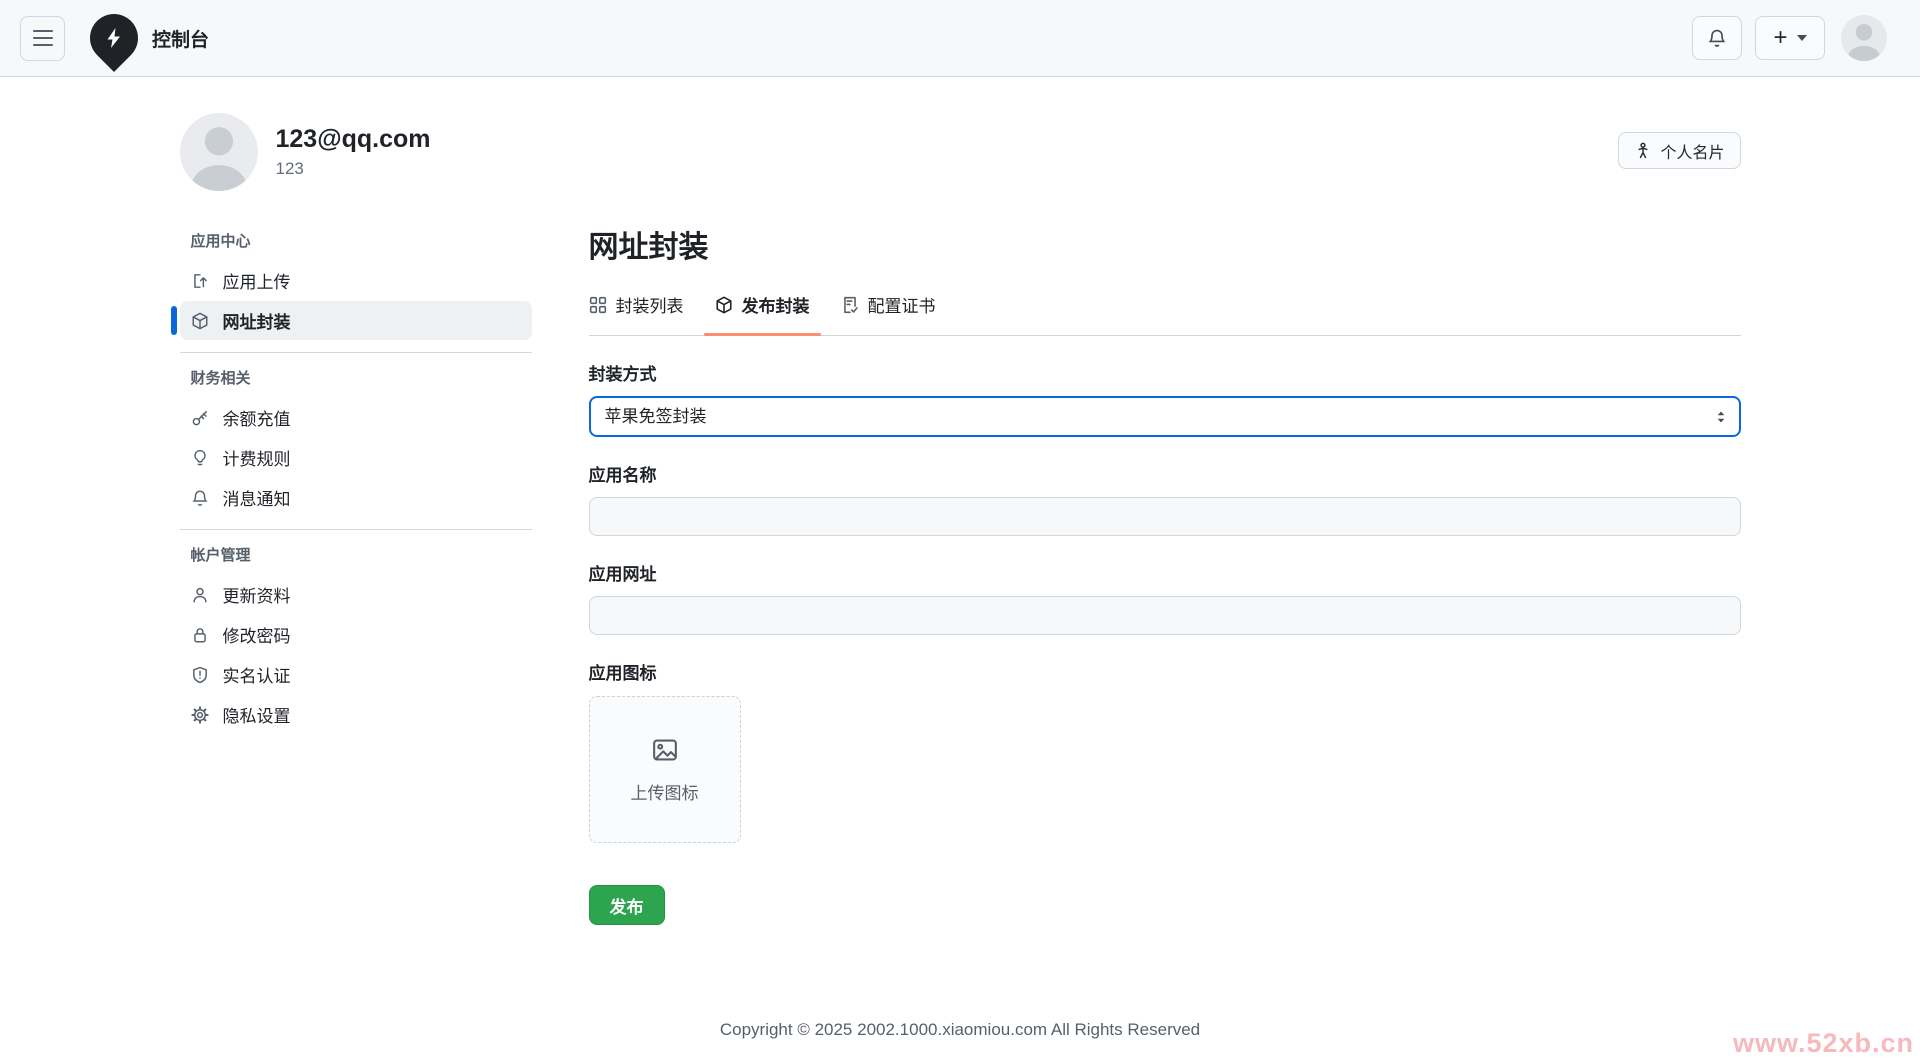 The image size is (1920, 1063). Describe the element at coordinates (622, 374) in the screenshot. I see `method-label: 封装方式` at that location.